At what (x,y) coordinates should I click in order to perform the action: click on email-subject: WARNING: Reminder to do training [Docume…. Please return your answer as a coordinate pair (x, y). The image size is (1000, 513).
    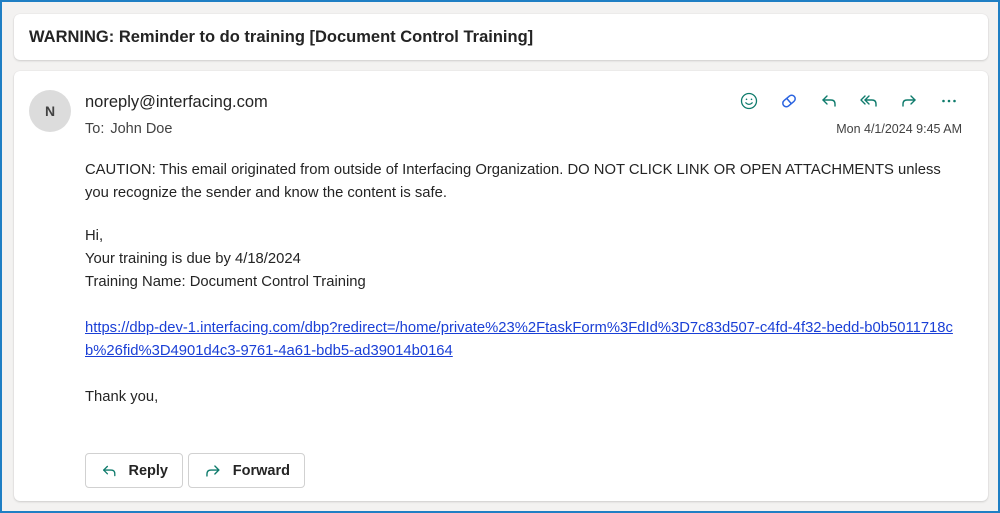
    Looking at the image, I should click on (281, 36).